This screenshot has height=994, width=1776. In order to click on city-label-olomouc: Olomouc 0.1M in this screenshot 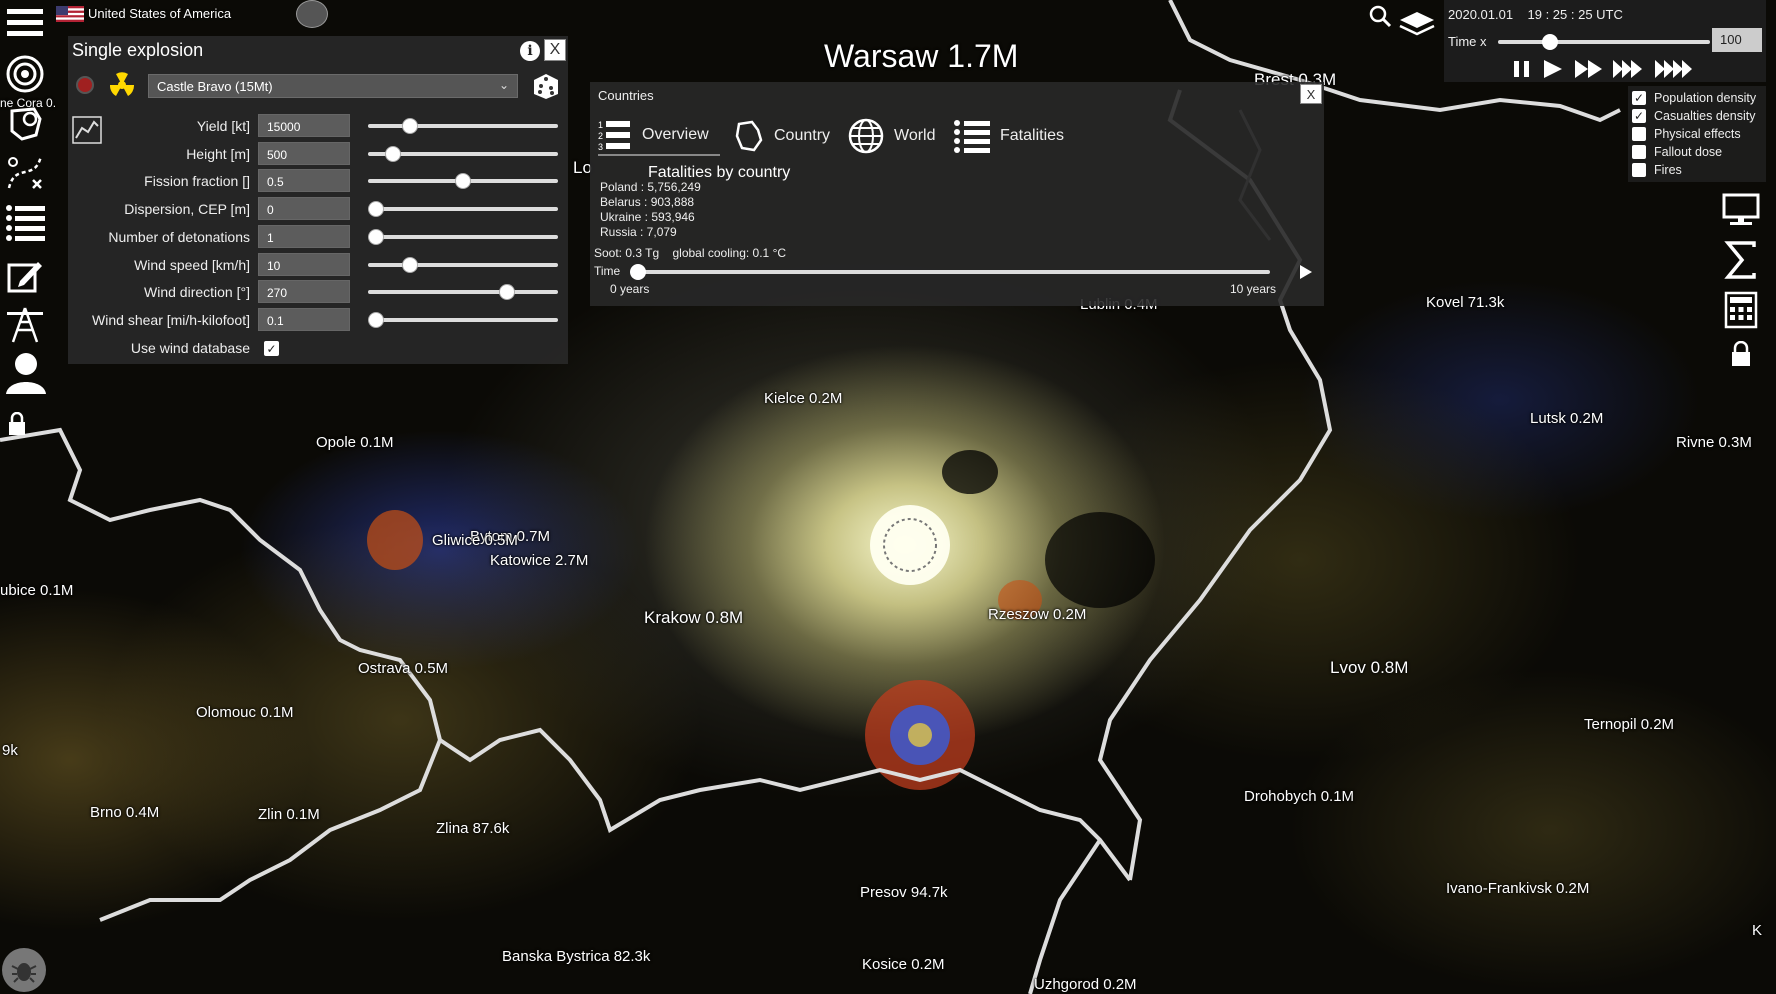, I will do `click(245, 712)`.